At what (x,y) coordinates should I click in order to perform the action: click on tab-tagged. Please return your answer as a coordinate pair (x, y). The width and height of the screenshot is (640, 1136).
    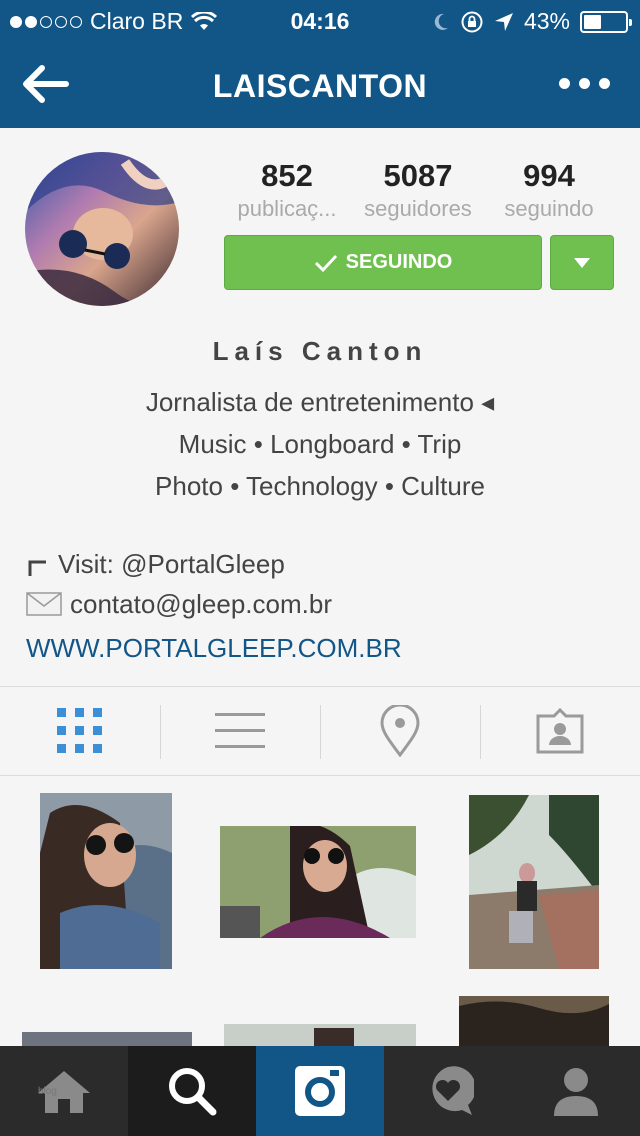
    Looking at the image, I should click on (560, 731).